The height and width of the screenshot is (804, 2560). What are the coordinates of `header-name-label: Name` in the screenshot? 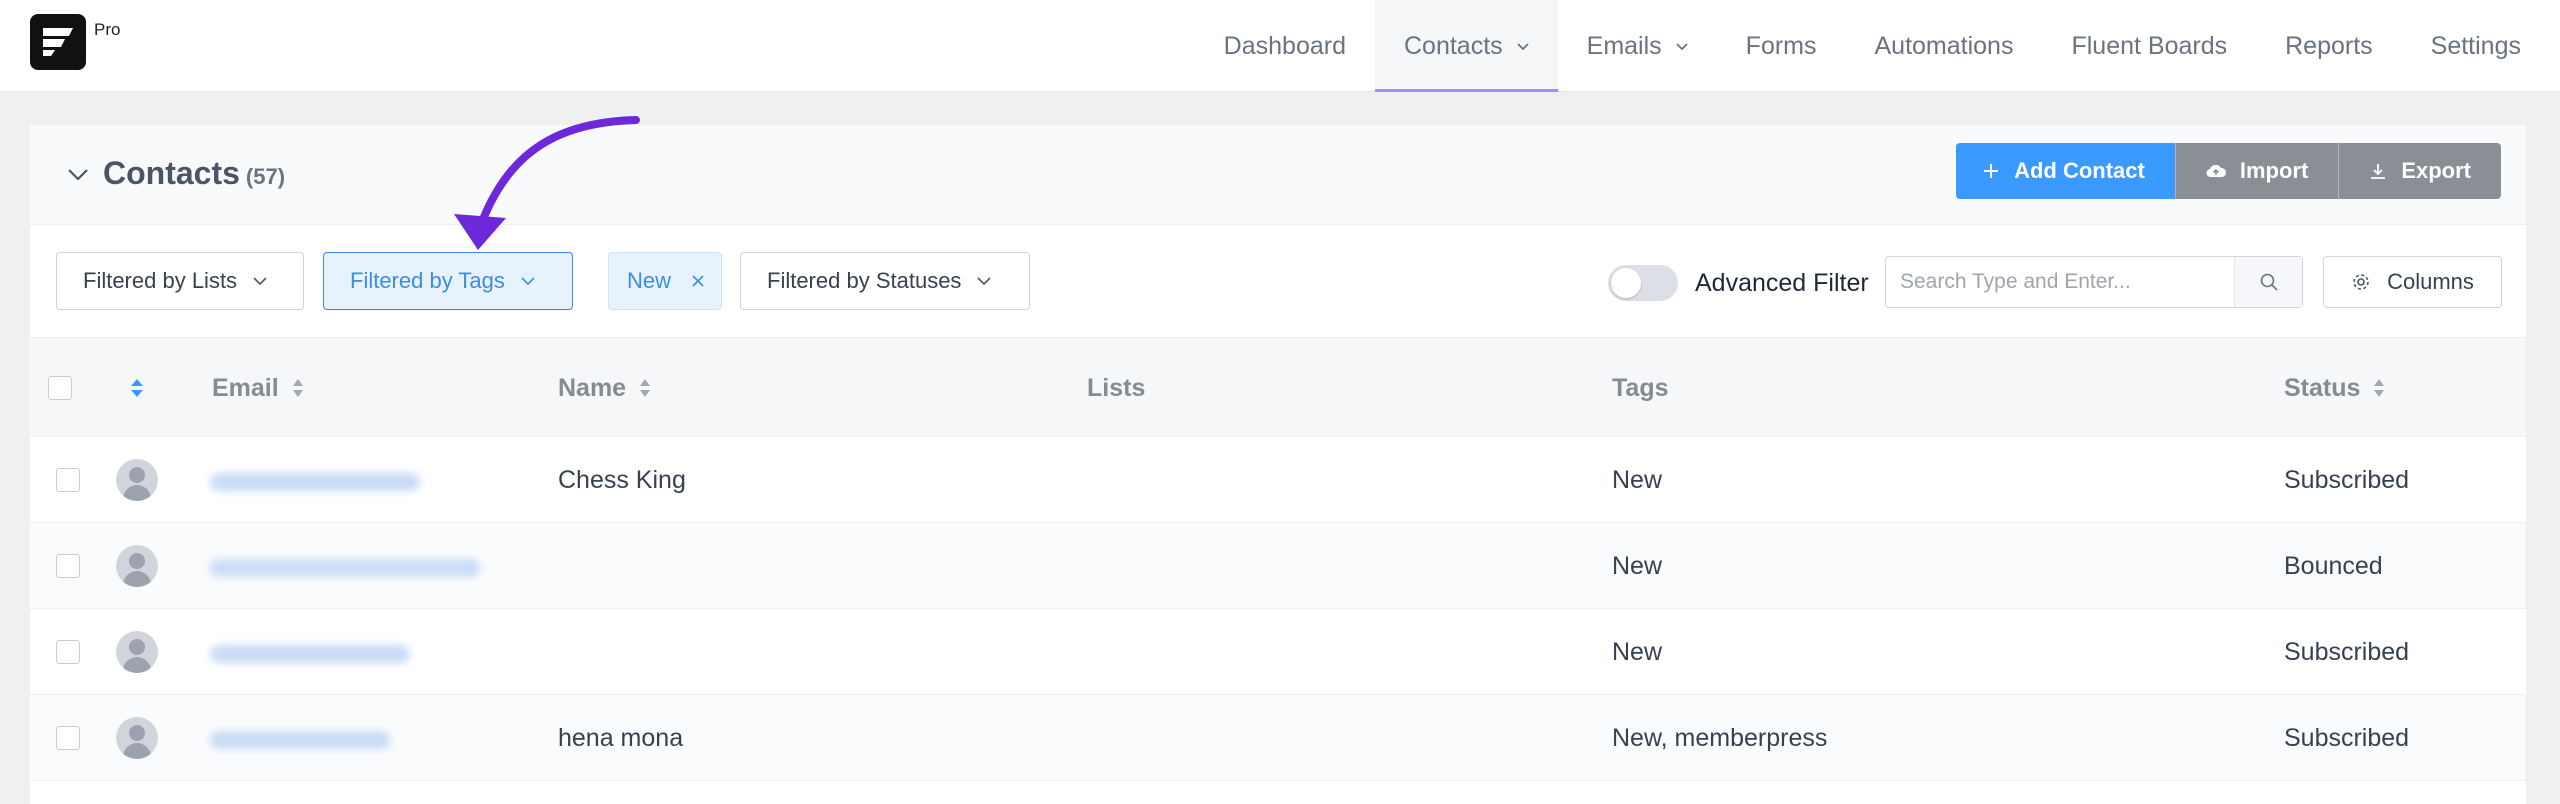 It's located at (592, 387).